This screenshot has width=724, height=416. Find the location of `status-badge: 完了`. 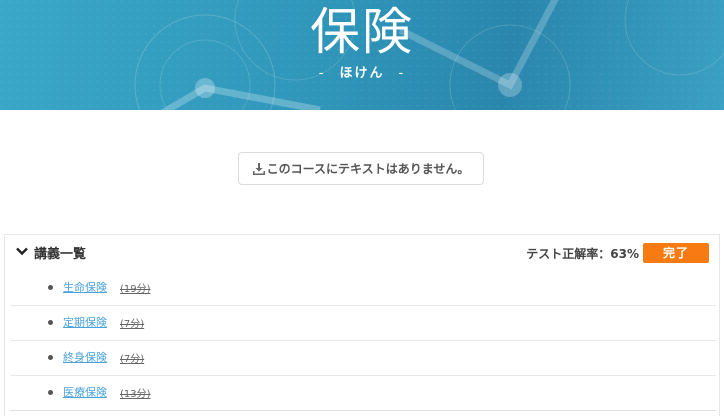

status-badge: 完了 is located at coordinates (676, 253).